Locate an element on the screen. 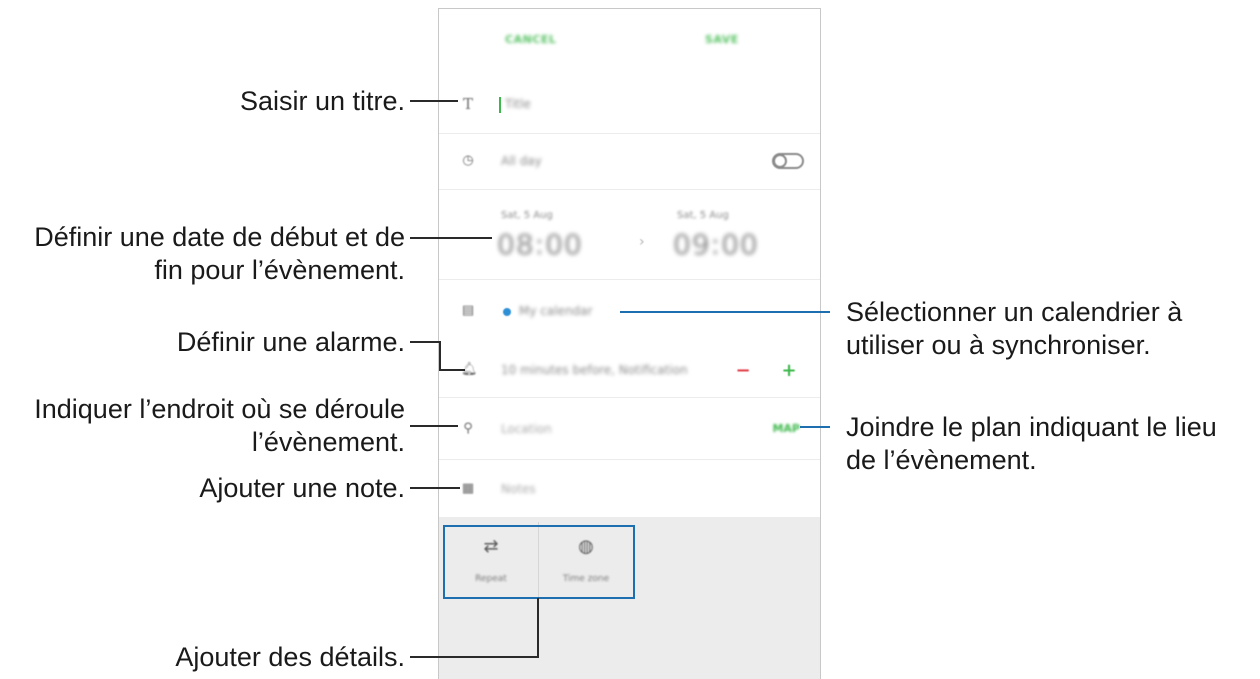 The height and width of the screenshot is (679, 1260). all-day-toggle is located at coordinates (788, 161).